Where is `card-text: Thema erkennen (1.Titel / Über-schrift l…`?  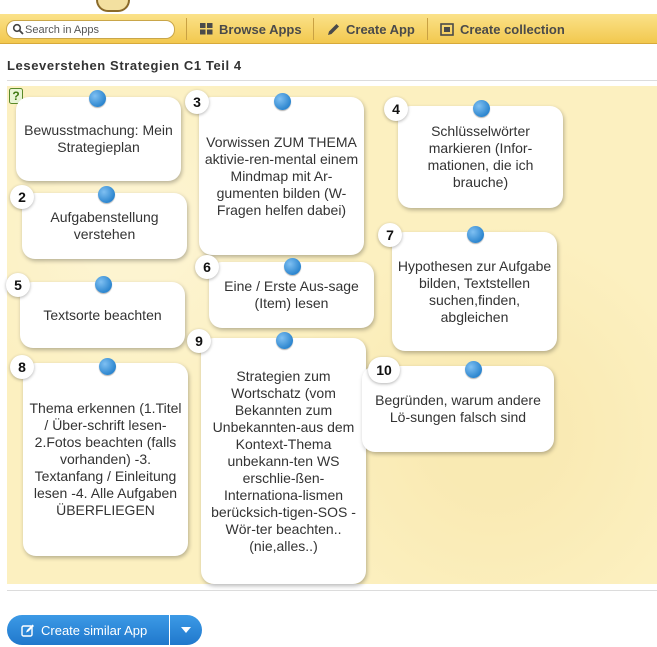 card-text: Thema erkennen (1.Titel / Über-schrift l… is located at coordinates (105, 459).